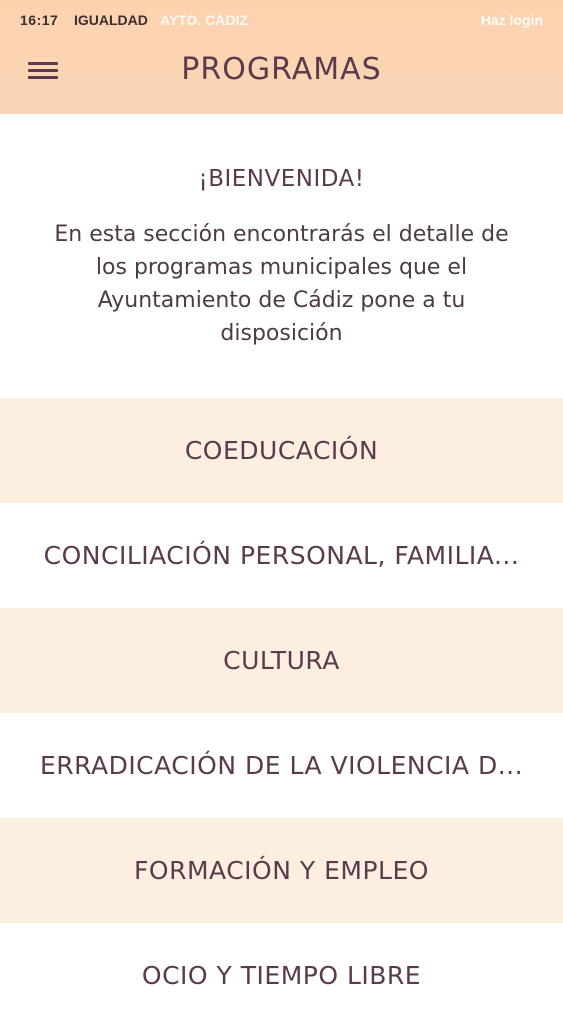 Image resolution: width=563 pixels, height=1028 pixels. I want to click on program-label: CULTURA, so click(281, 660).